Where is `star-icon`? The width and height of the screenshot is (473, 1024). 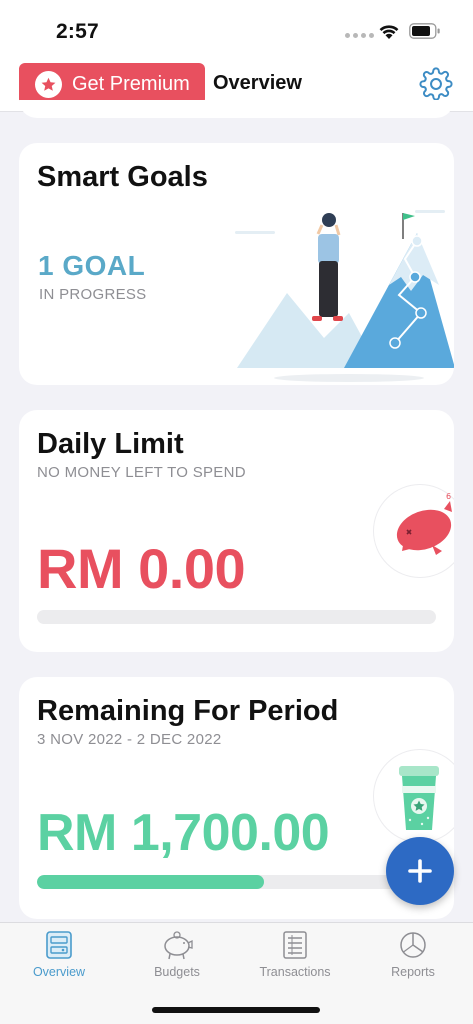 star-icon is located at coordinates (48, 84).